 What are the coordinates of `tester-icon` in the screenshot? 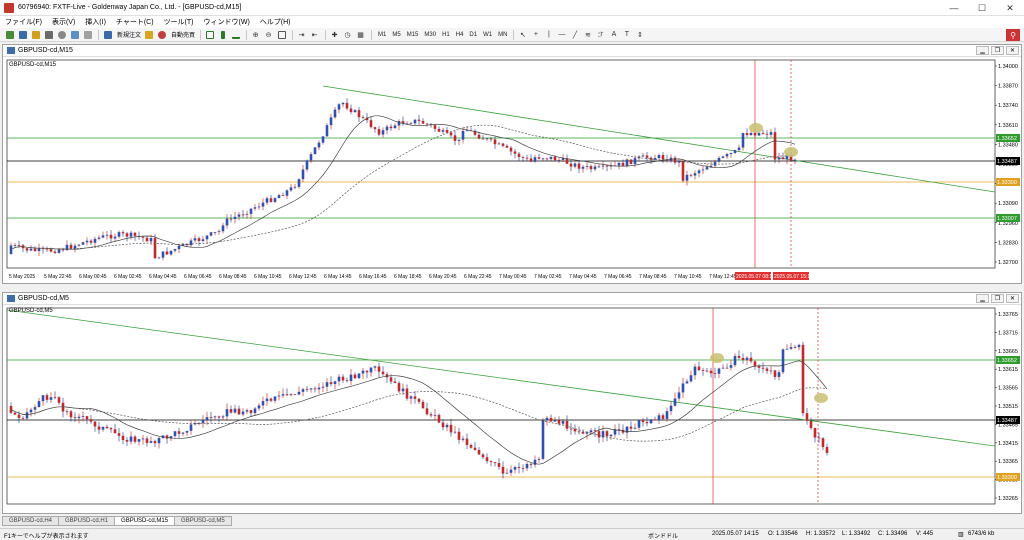 It's located at (87, 34).